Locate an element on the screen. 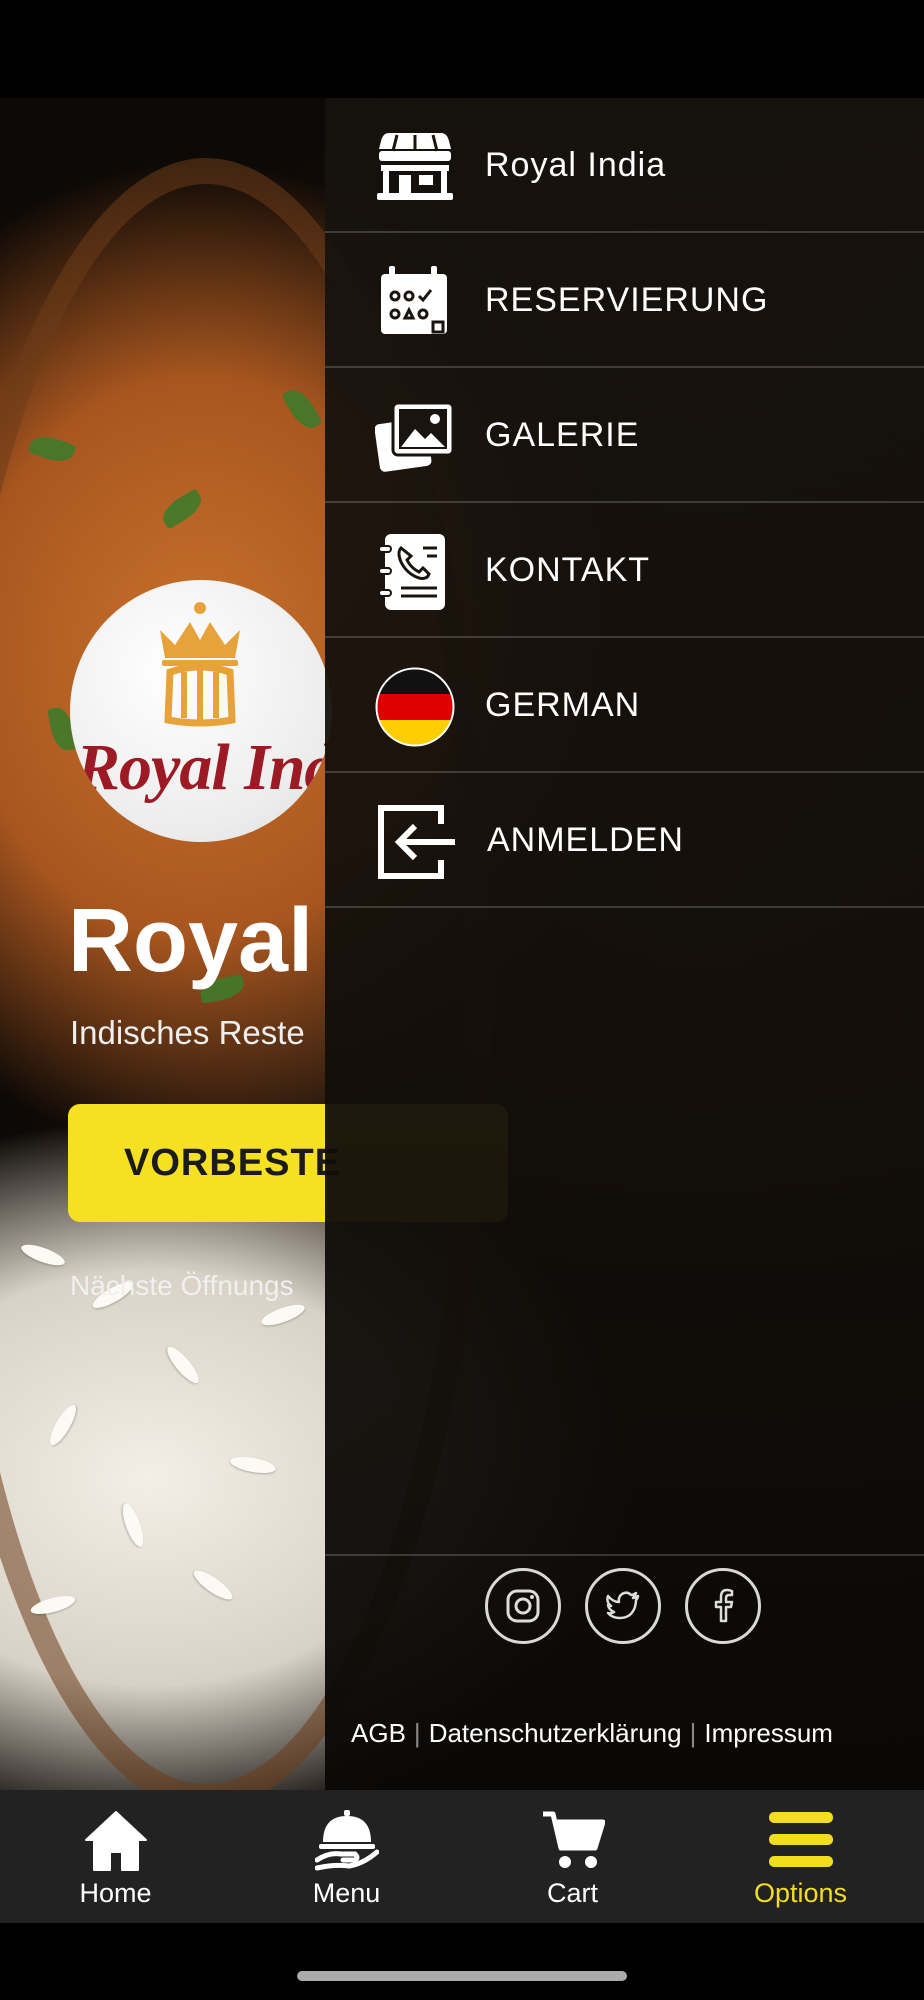 The image size is (924, 2000). drawer-divider is located at coordinates (624, 1555).